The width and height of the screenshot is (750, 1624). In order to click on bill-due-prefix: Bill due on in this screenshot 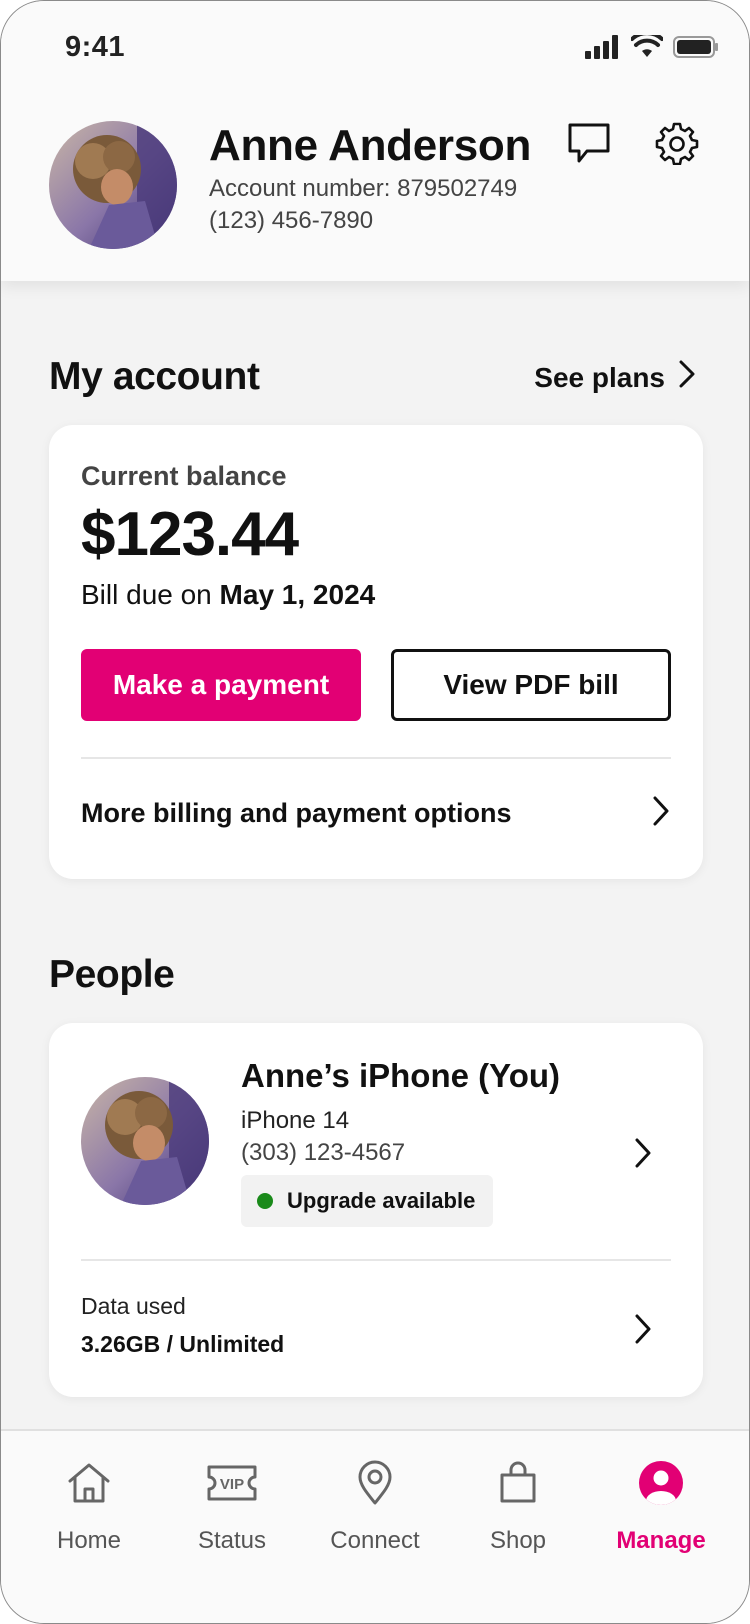, I will do `click(150, 594)`.